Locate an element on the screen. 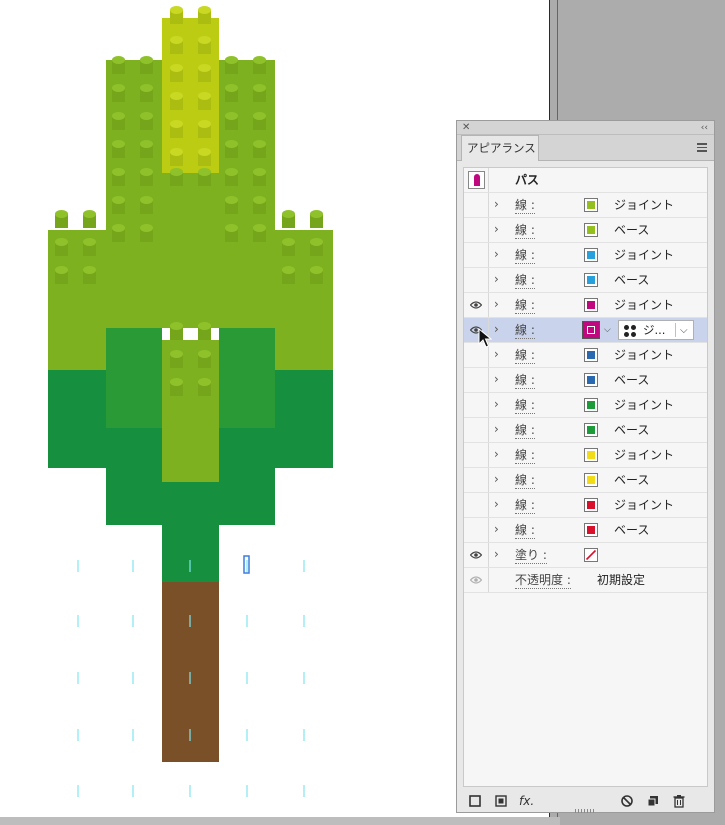 Image resolution: width=725 pixels, height=825 pixels. opacity-visibility-toggle is located at coordinates (476, 580).